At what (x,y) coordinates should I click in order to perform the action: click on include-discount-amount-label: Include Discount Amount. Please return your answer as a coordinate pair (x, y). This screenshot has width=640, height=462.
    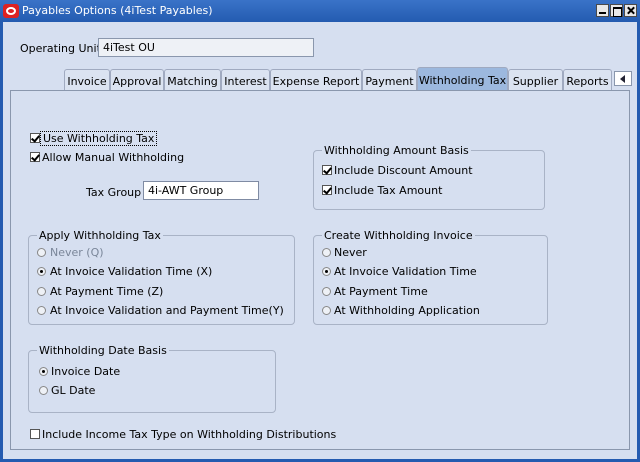
    Looking at the image, I should click on (403, 170).